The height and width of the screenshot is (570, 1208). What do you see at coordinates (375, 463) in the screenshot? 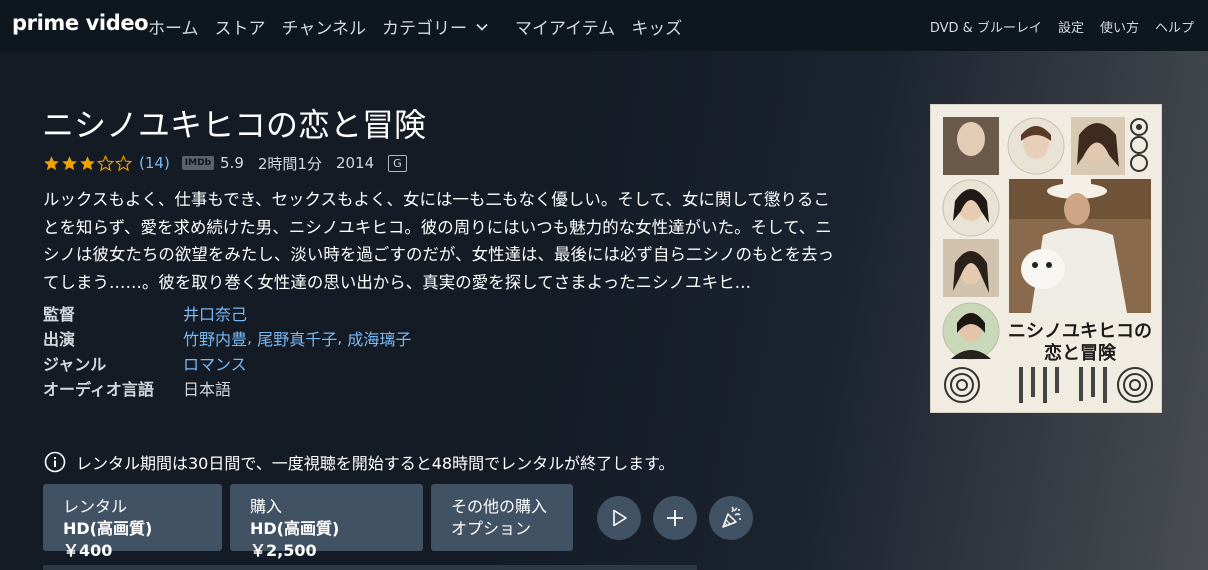
I see `rental-notice-text: レンタル期間は30日間で、一度視聴を開始すると48時間でレンタルが終了します。` at bounding box center [375, 463].